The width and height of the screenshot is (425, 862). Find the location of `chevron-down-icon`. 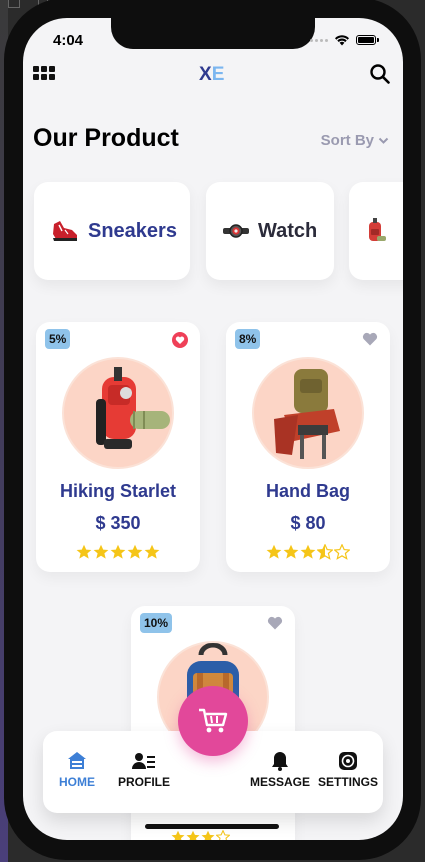

chevron-down-icon is located at coordinates (383, 140).